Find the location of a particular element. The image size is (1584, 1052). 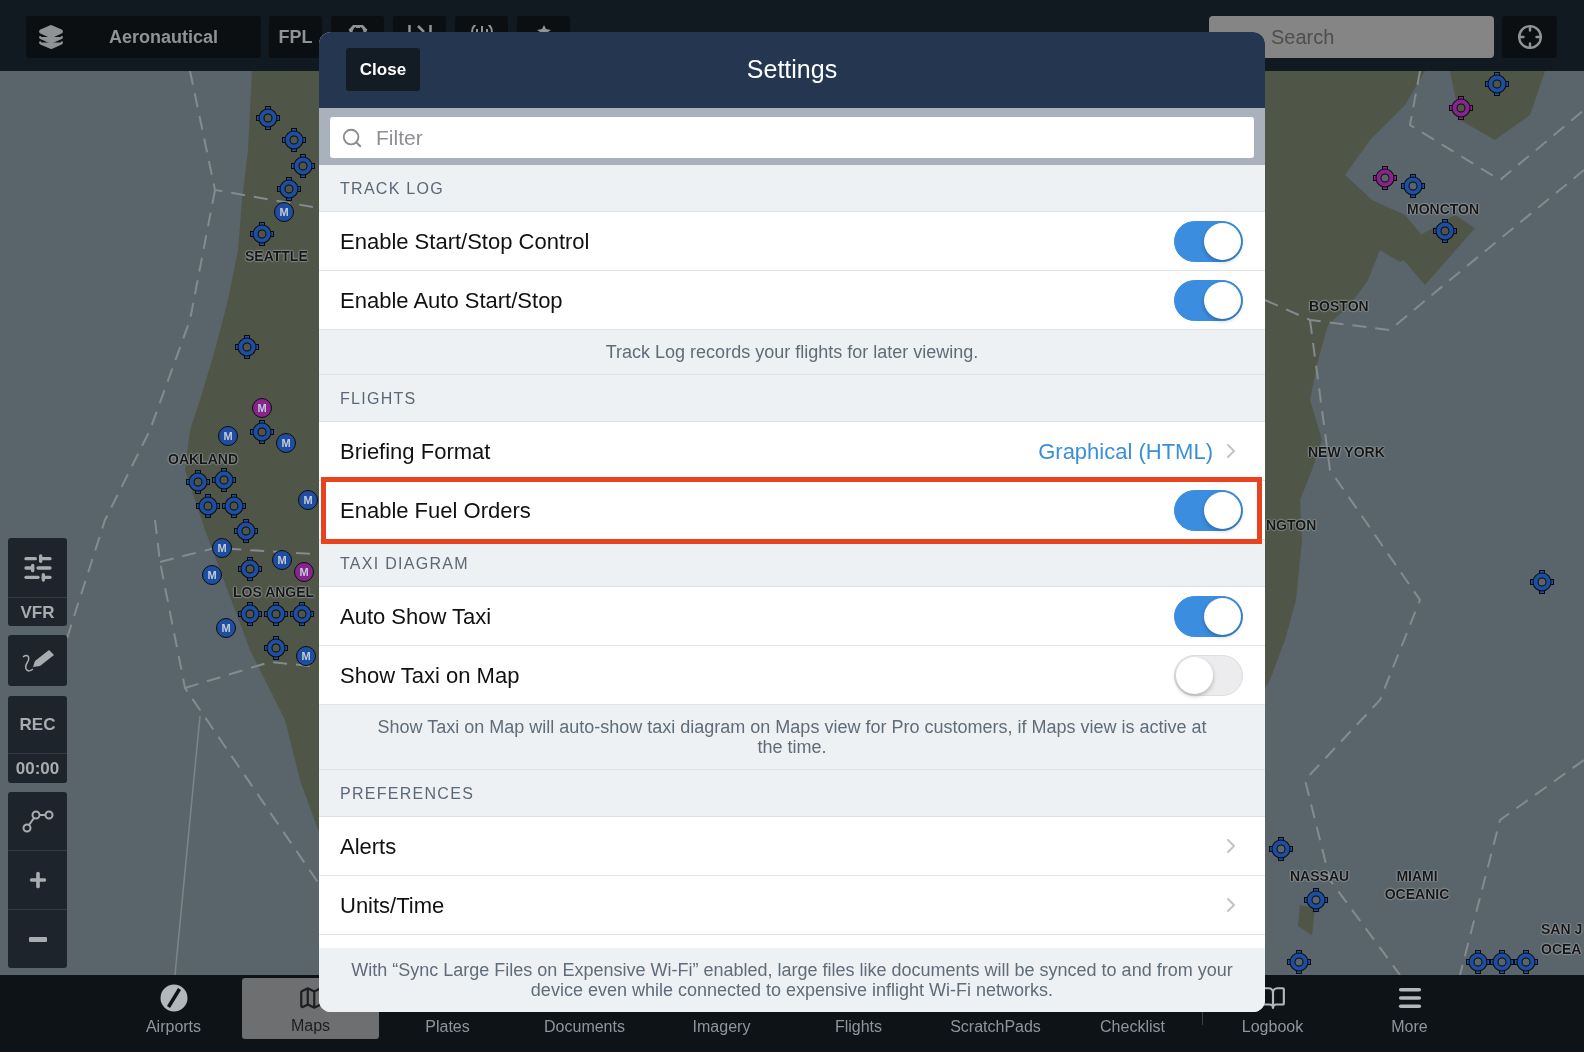

map-label: OCEA is located at coordinates (1561, 949).